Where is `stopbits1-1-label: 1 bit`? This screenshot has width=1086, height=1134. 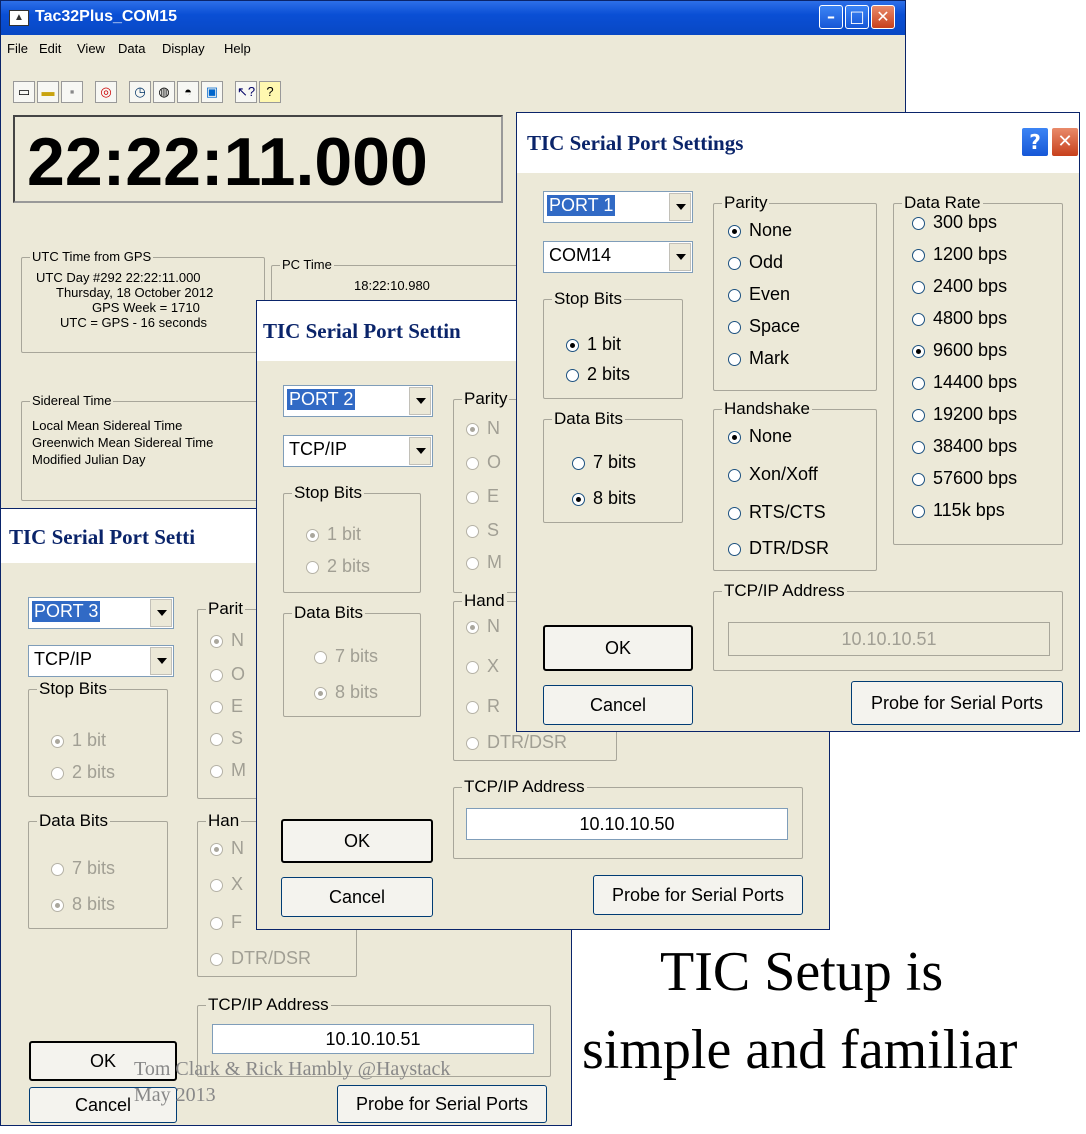
stopbits1-1-label: 1 bit is located at coordinates (604, 344).